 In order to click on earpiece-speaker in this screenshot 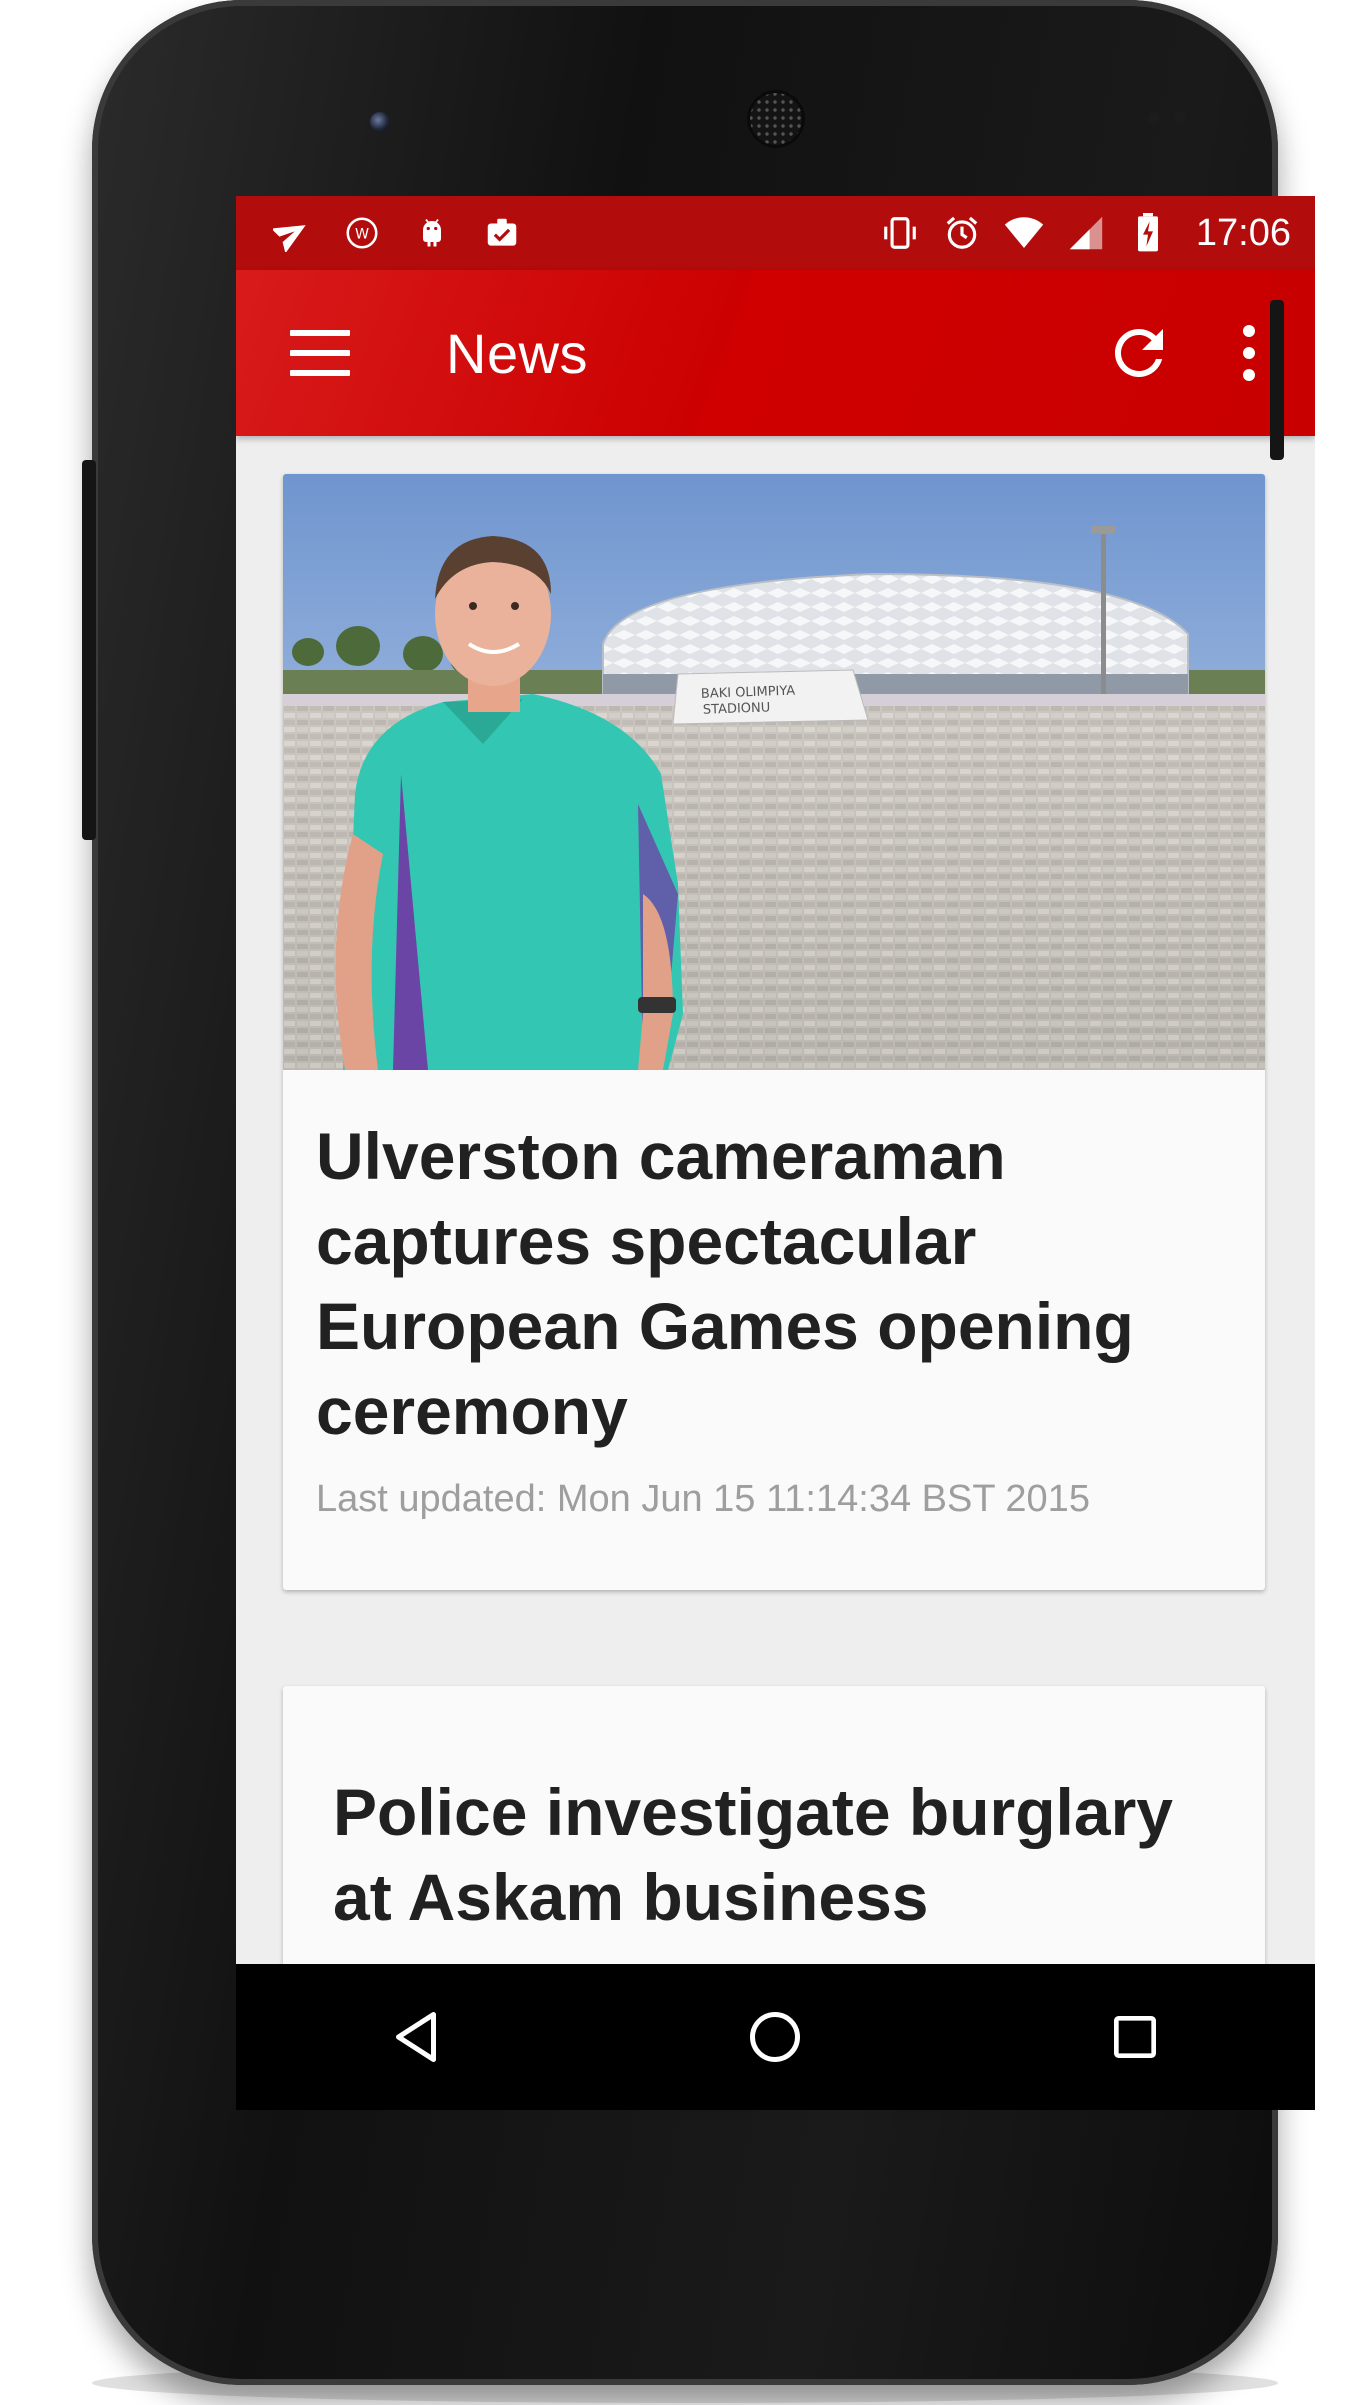, I will do `click(776, 119)`.